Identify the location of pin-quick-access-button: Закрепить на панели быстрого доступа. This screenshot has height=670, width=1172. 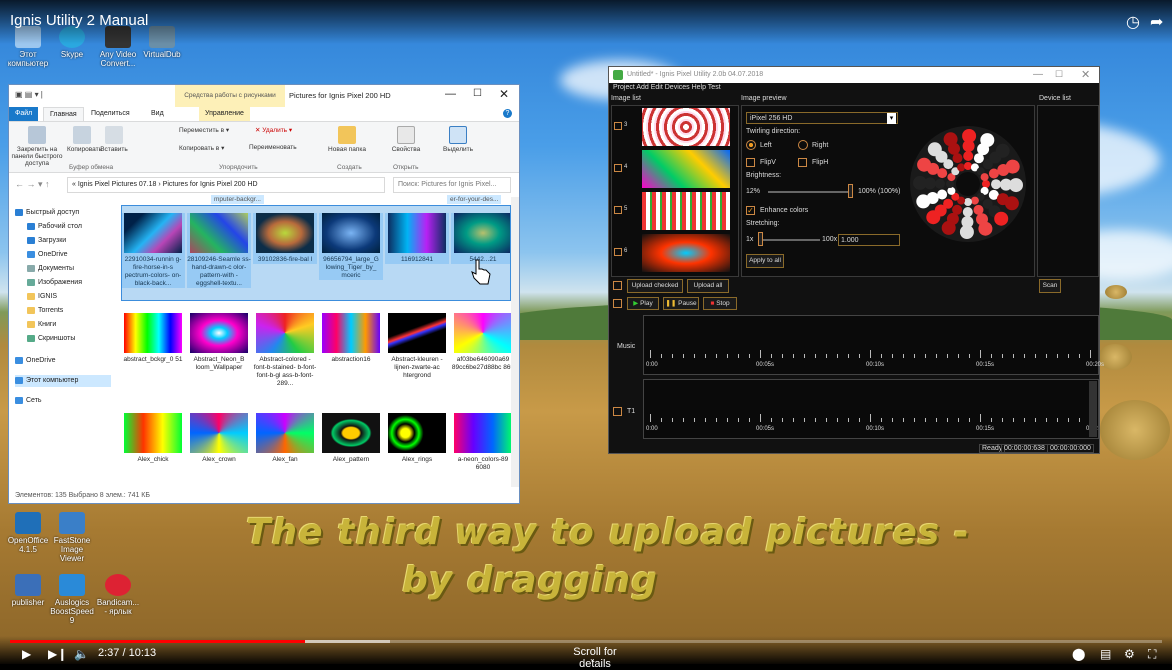
(37, 146).